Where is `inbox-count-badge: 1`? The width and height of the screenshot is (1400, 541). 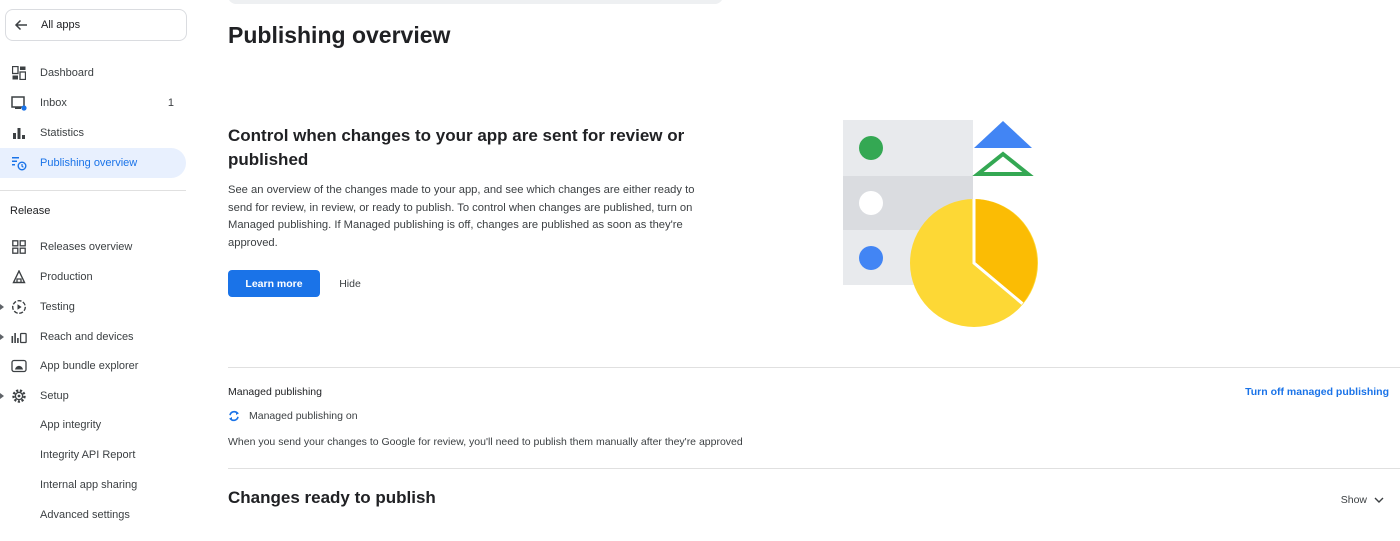
inbox-count-badge: 1 is located at coordinates (170, 103).